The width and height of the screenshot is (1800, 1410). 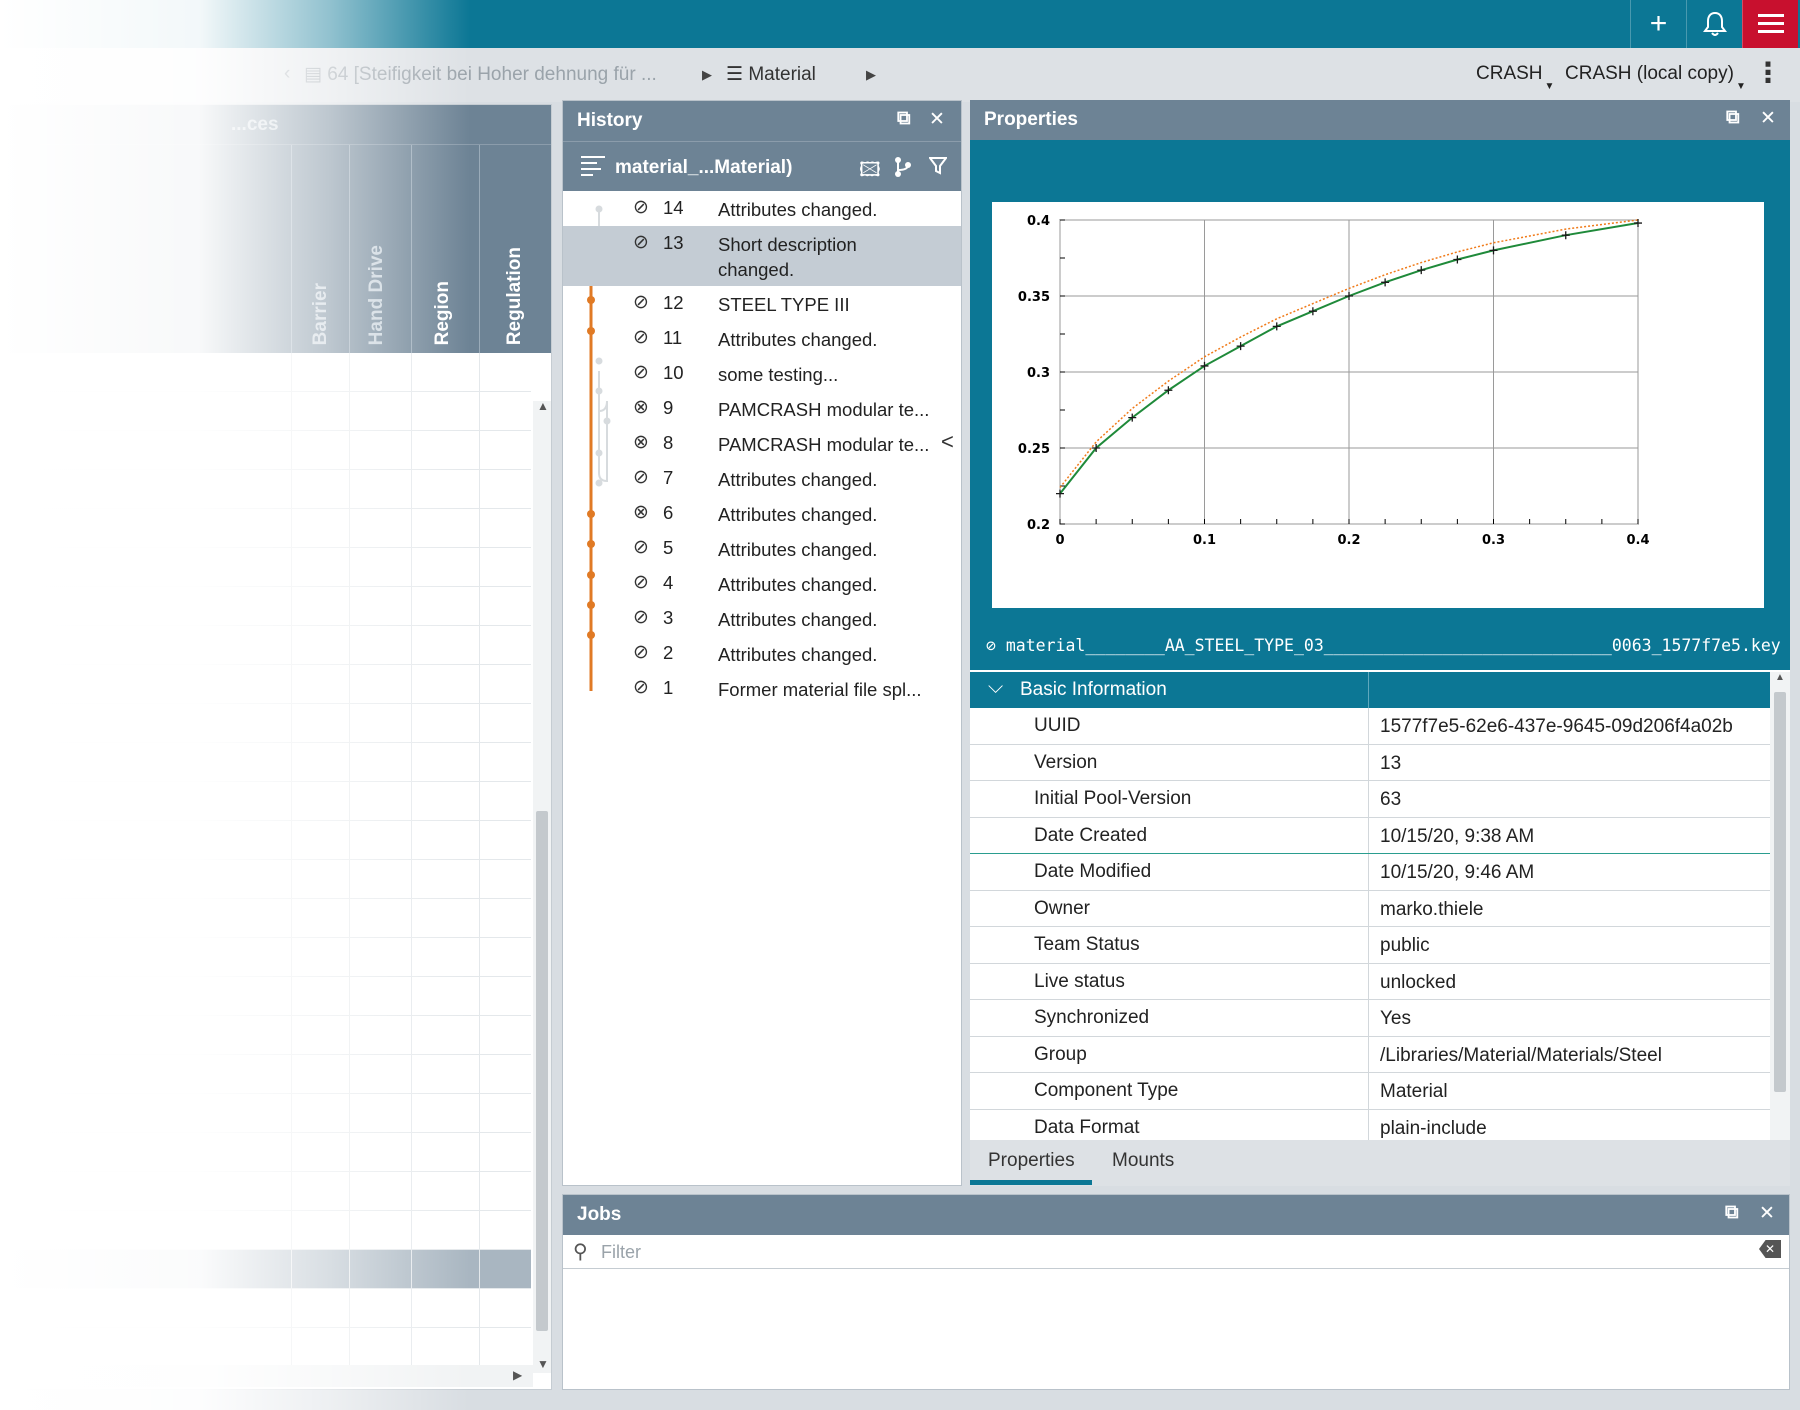 I want to click on collapse-icon: <, so click(x=947, y=442).